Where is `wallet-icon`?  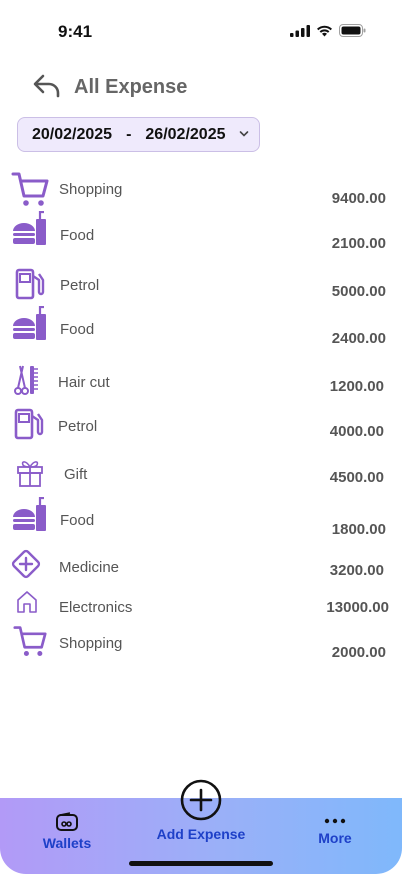
wallet-icon is located at coordinates (67, 821).